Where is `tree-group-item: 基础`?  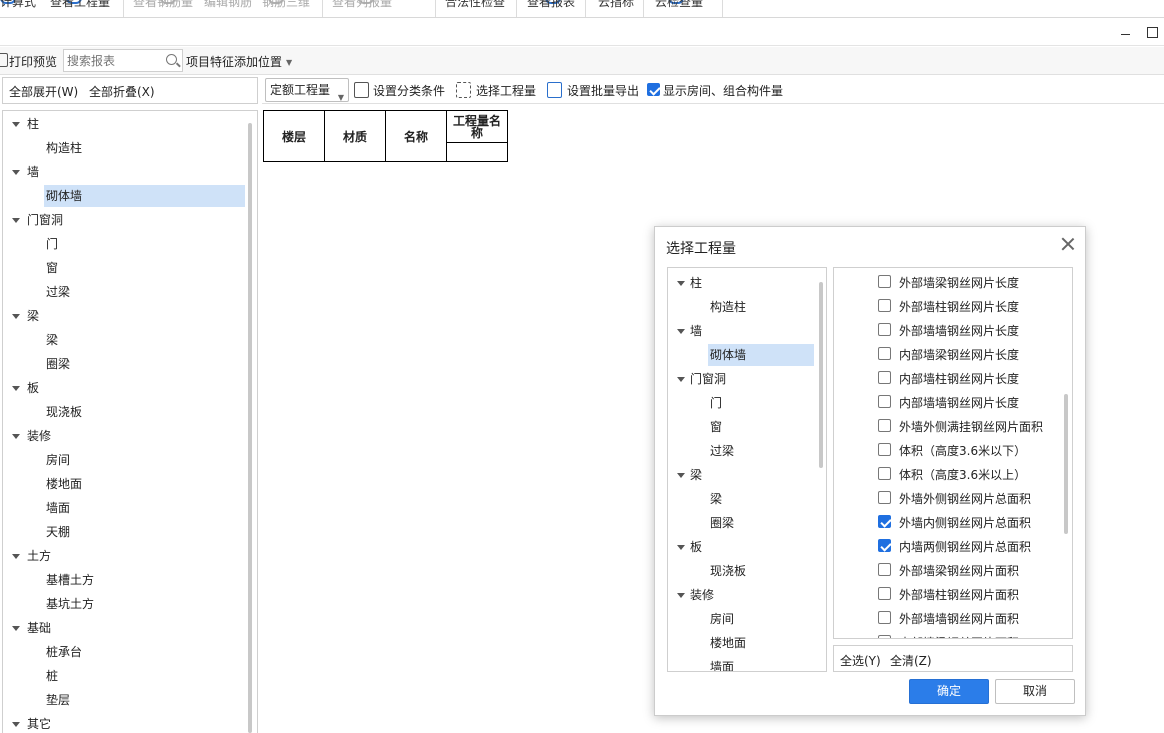 tree-group-item: 基础 is located at coordinates (31, 628).